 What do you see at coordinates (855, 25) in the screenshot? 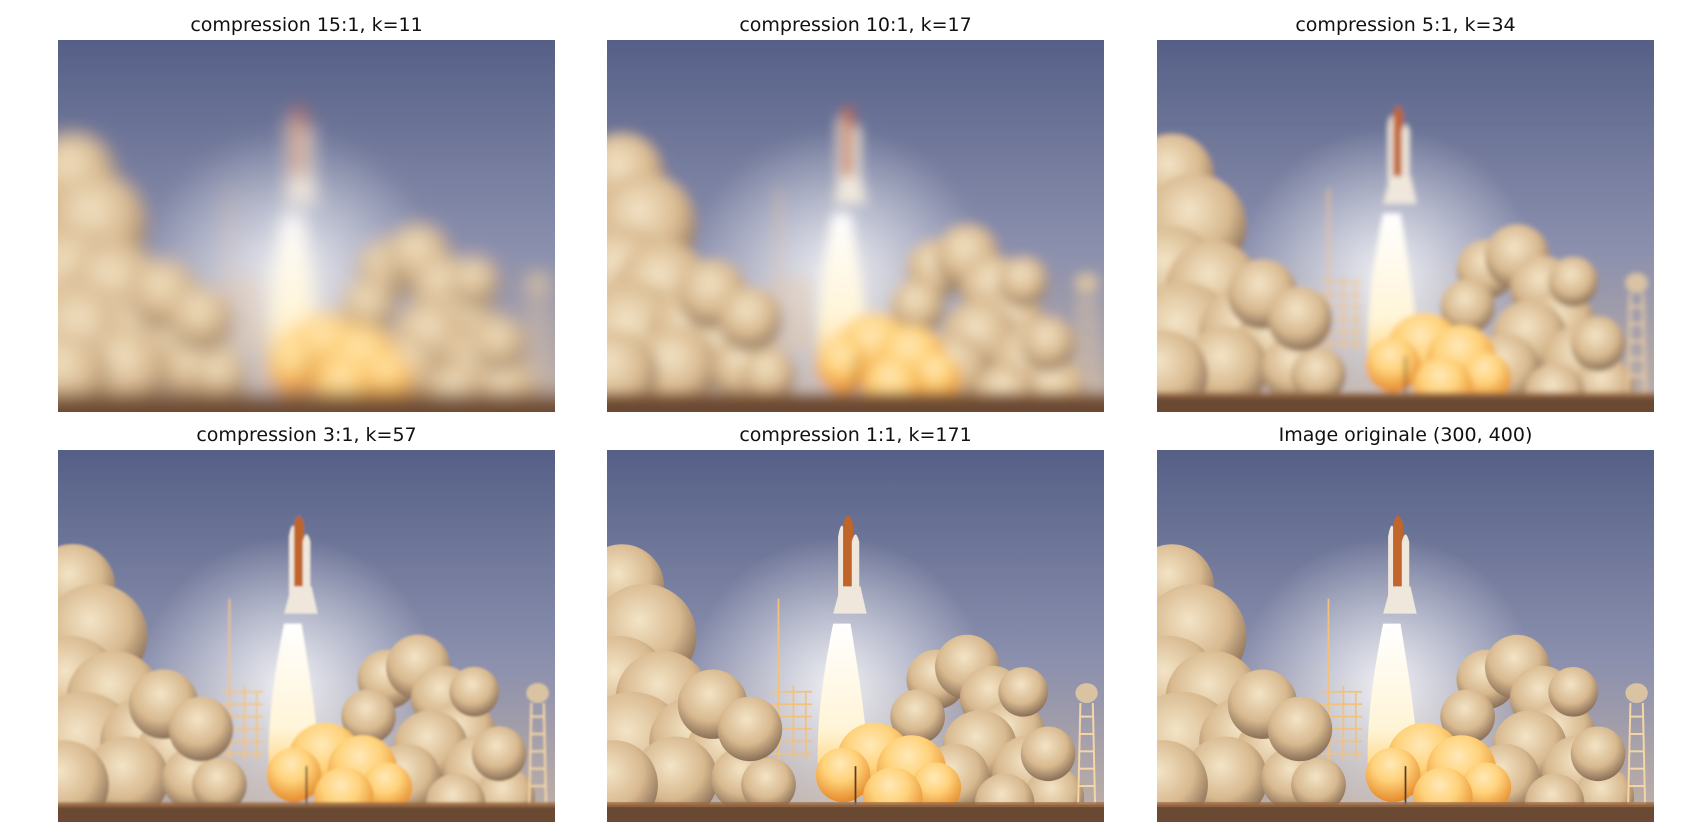
I see `panel-title: compression 10:1, k=17` at bounding box center [855, 25].